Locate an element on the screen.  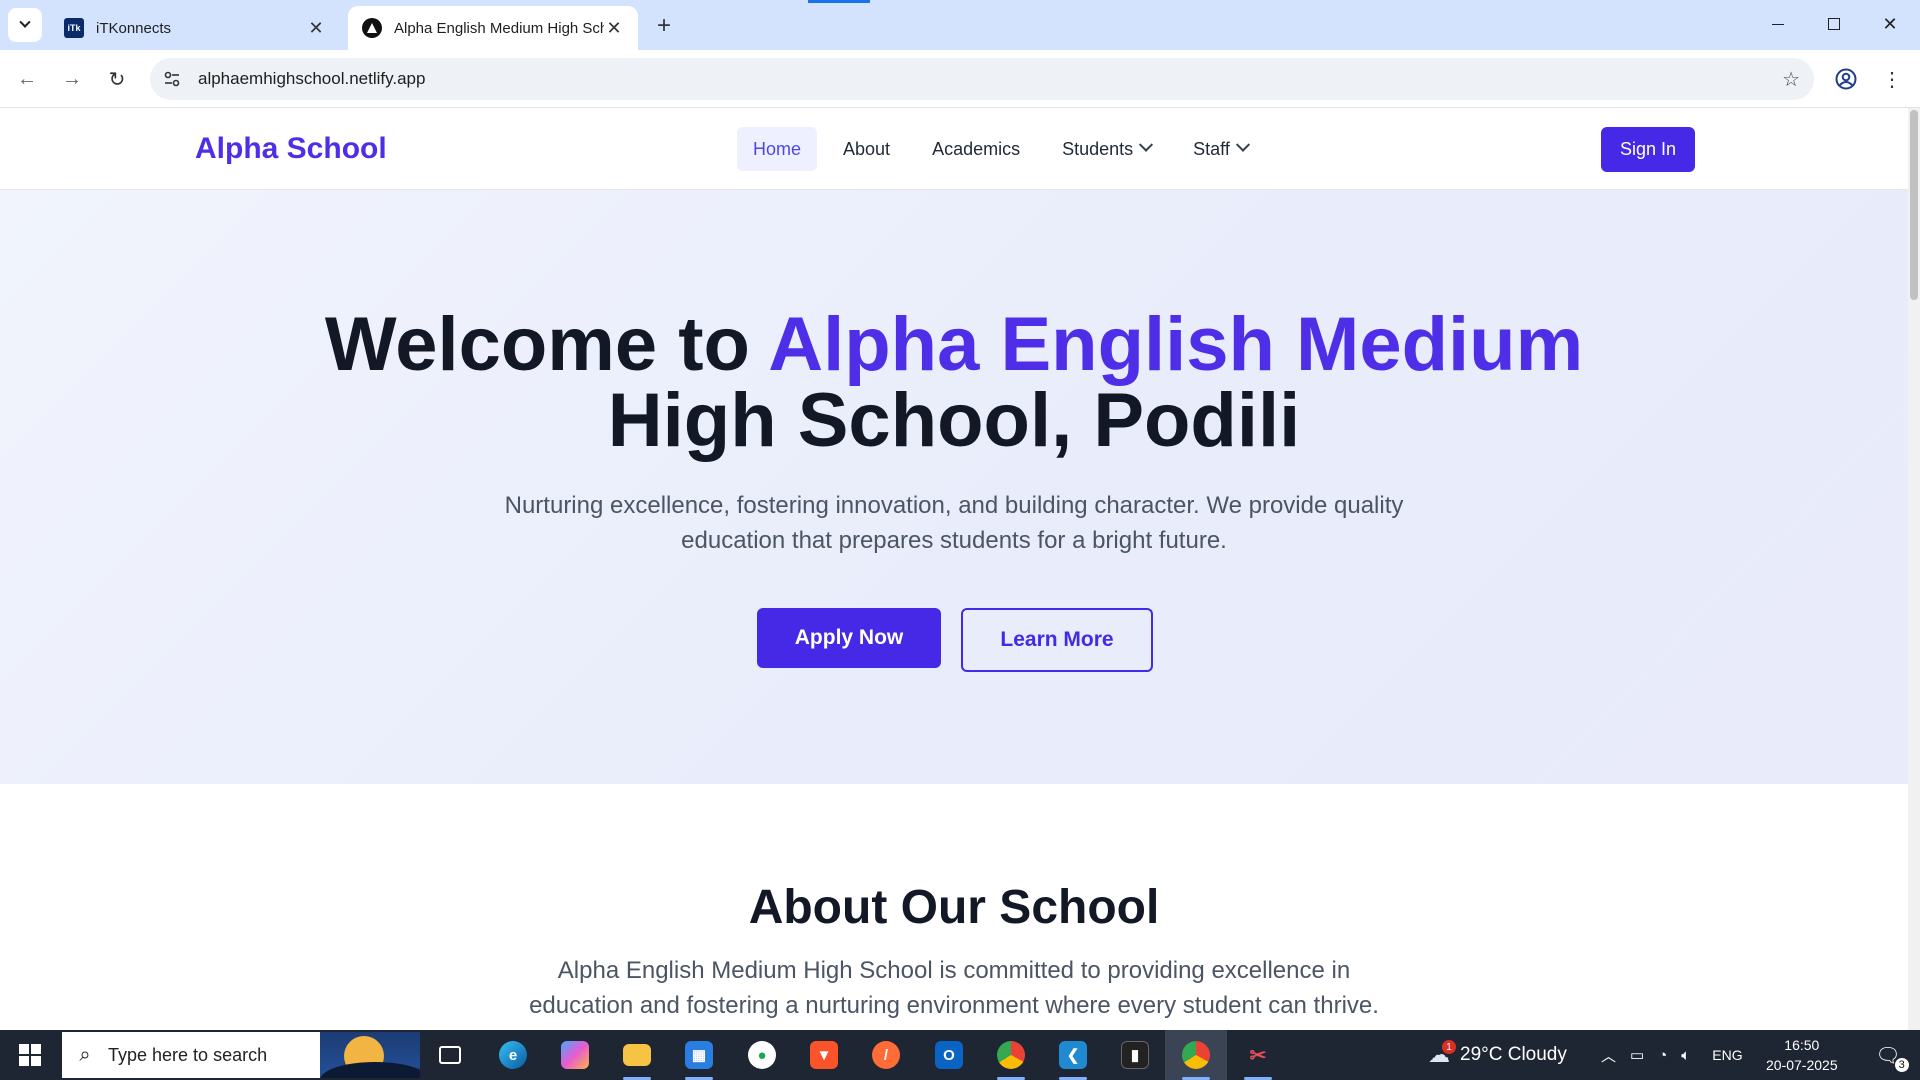
nav-about: About is located at coordinates (866, 149).